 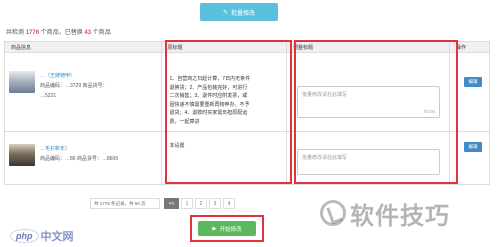 I want to click on old-title-text: 本设置, so click(x=177, y=146).